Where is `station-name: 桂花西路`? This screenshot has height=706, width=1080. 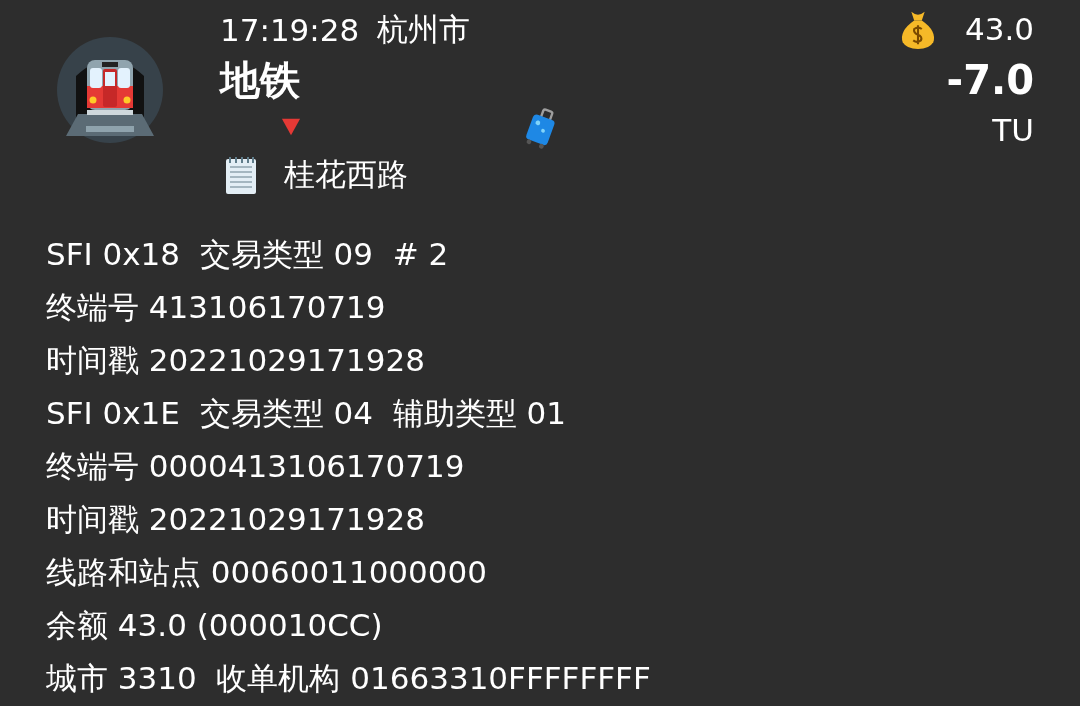 station-name: 桂花西路 is located at coordinates (346, 174).